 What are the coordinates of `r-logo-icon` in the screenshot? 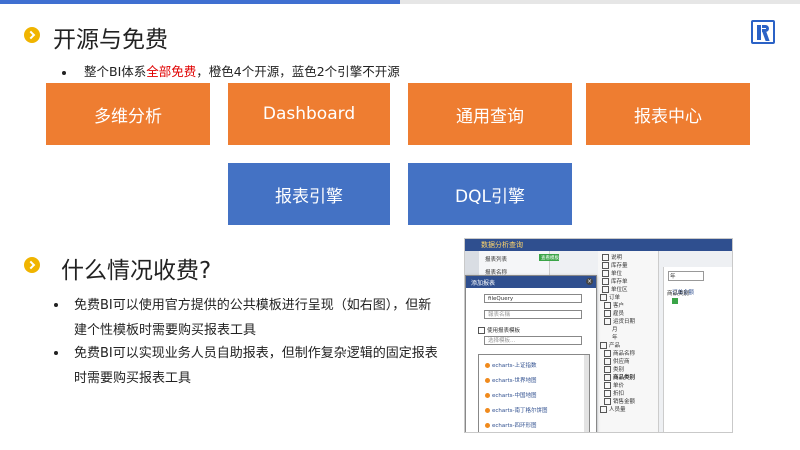 It's located at (763, 32).